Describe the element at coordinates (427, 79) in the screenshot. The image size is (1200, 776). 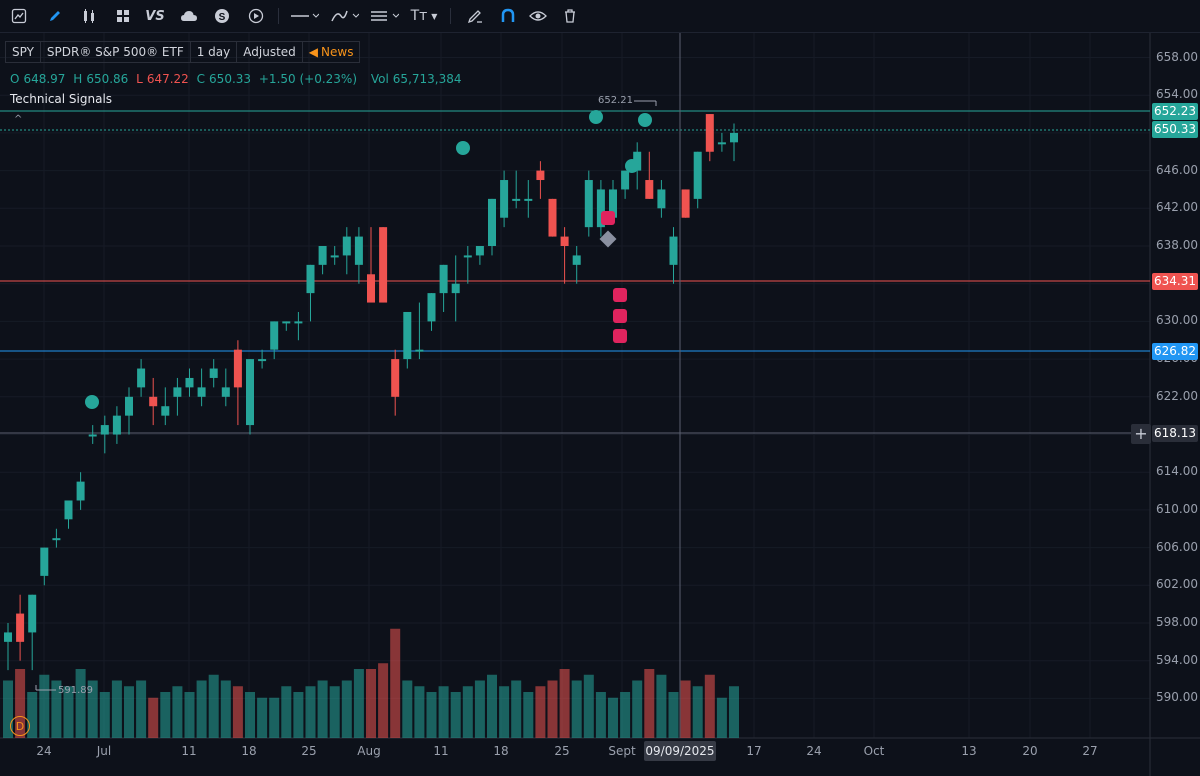
I see `volume-value: 65,713,384` at that location.